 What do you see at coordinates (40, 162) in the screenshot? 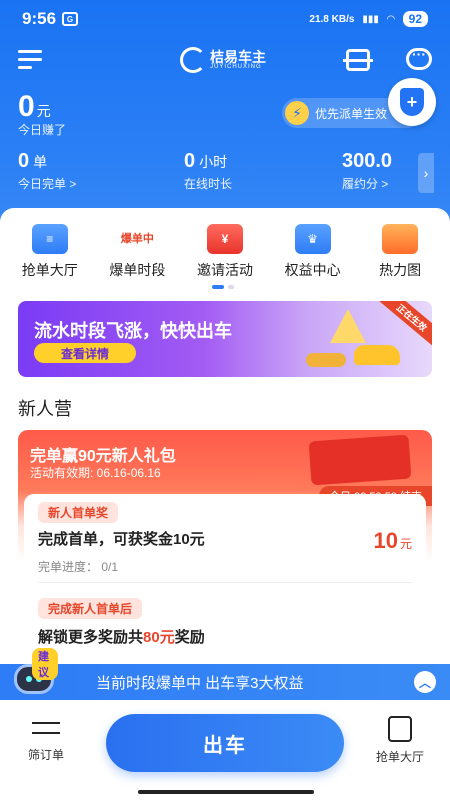
I see `stat-unit: 单` at bounding box center [40, 162].